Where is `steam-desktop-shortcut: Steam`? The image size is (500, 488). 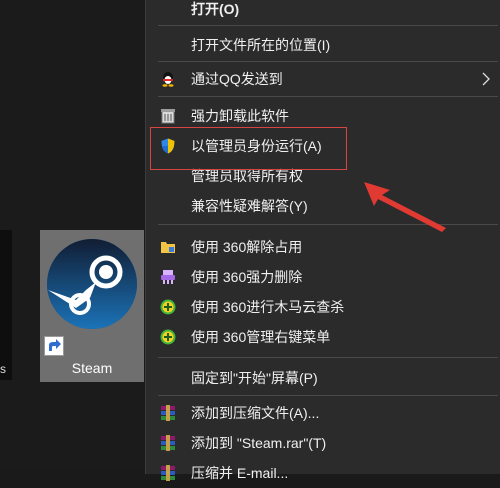 steam-desktop-shortcut: Steam is located at coordinates (92, 306).